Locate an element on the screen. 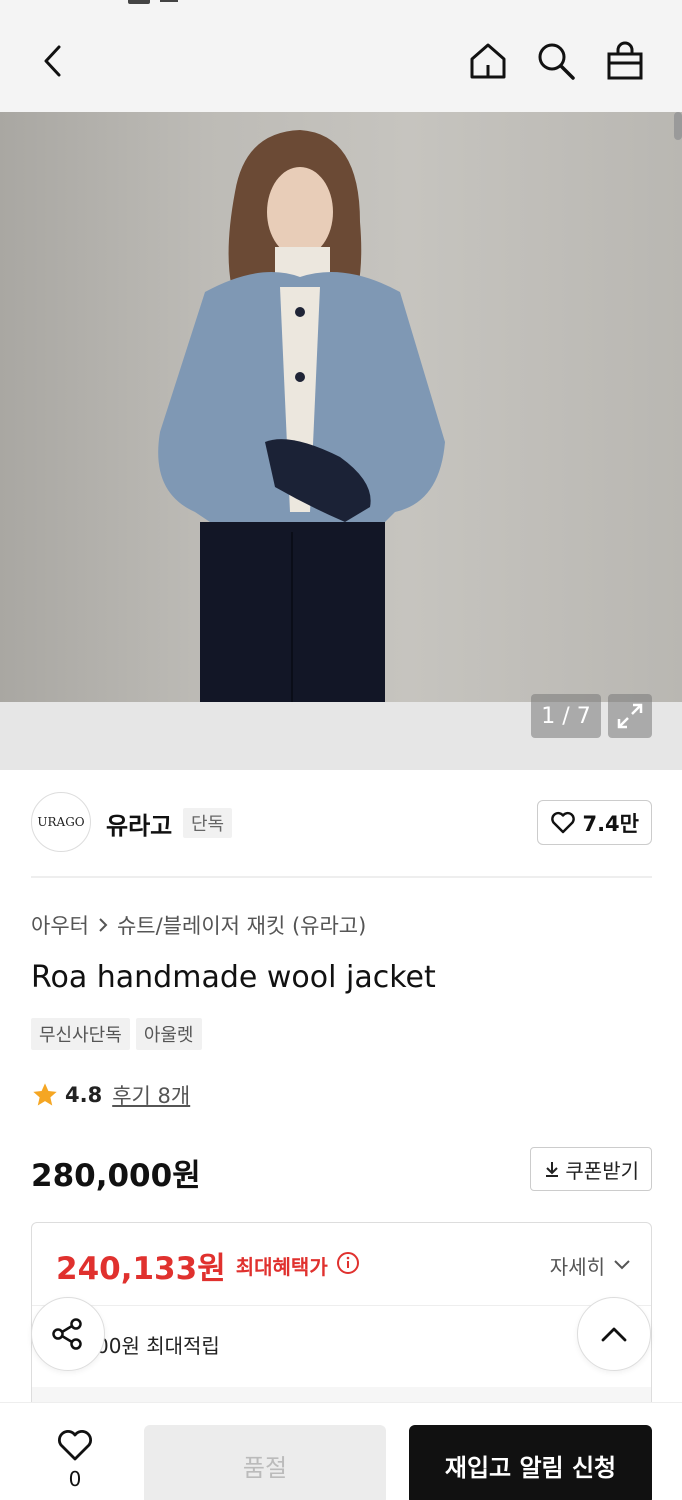 The height and width of the screenshot is (1500, 682). rating-row: 4.8 후기 8개 is located at coordinates (110, 1095).